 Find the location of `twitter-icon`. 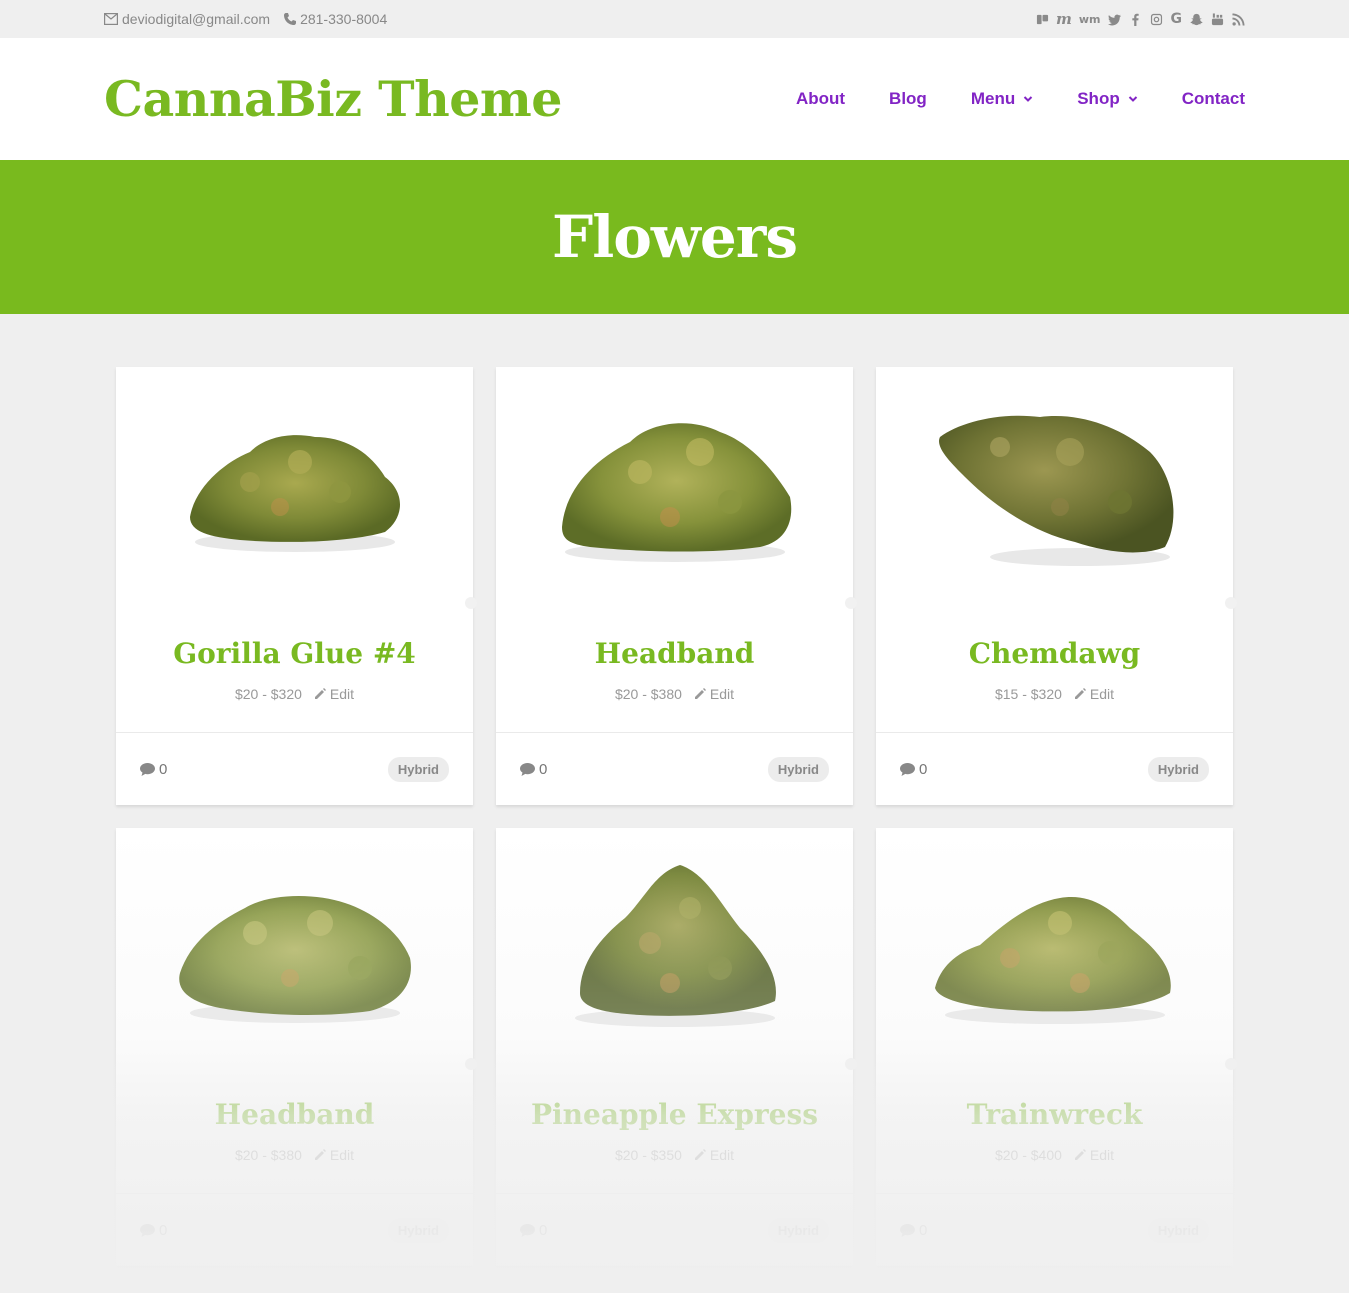

twitter-icon is located at coordinates (1115, 19).